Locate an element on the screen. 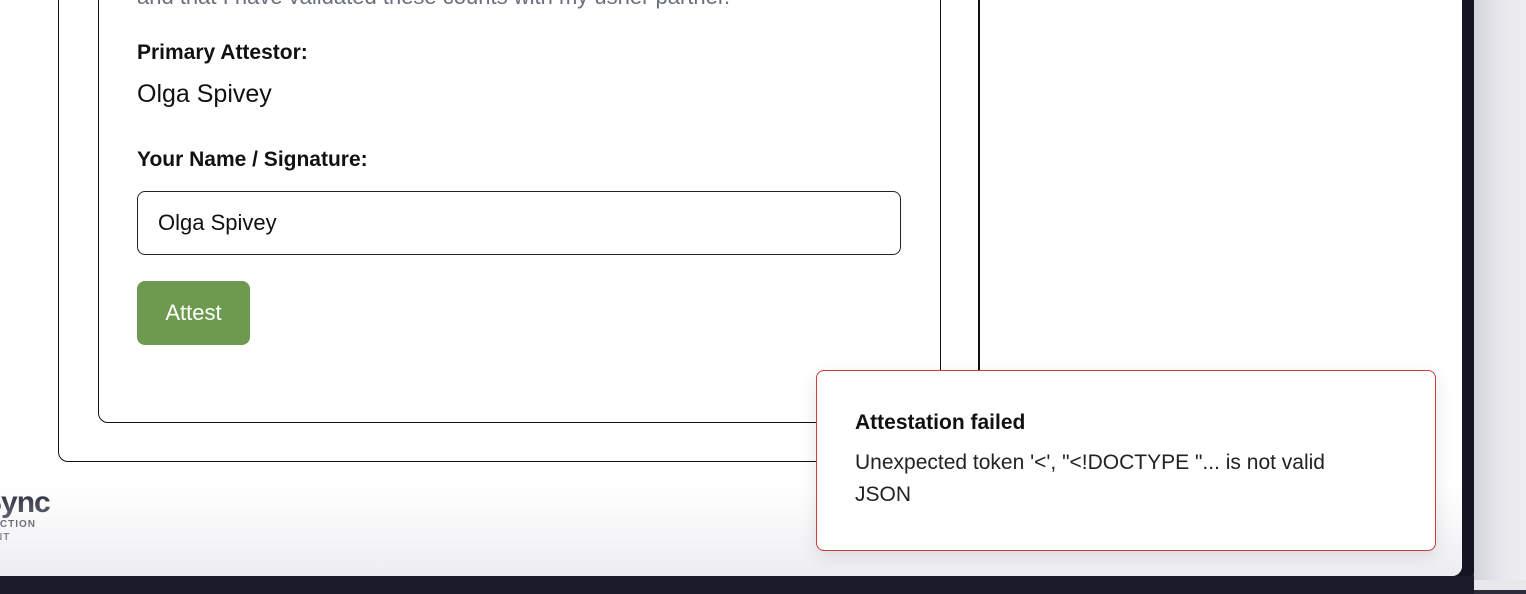 The width and height of the screenshot is (1526, 594). primary-attestor-value: Olga Spivey is located at coordinates (204, 94).